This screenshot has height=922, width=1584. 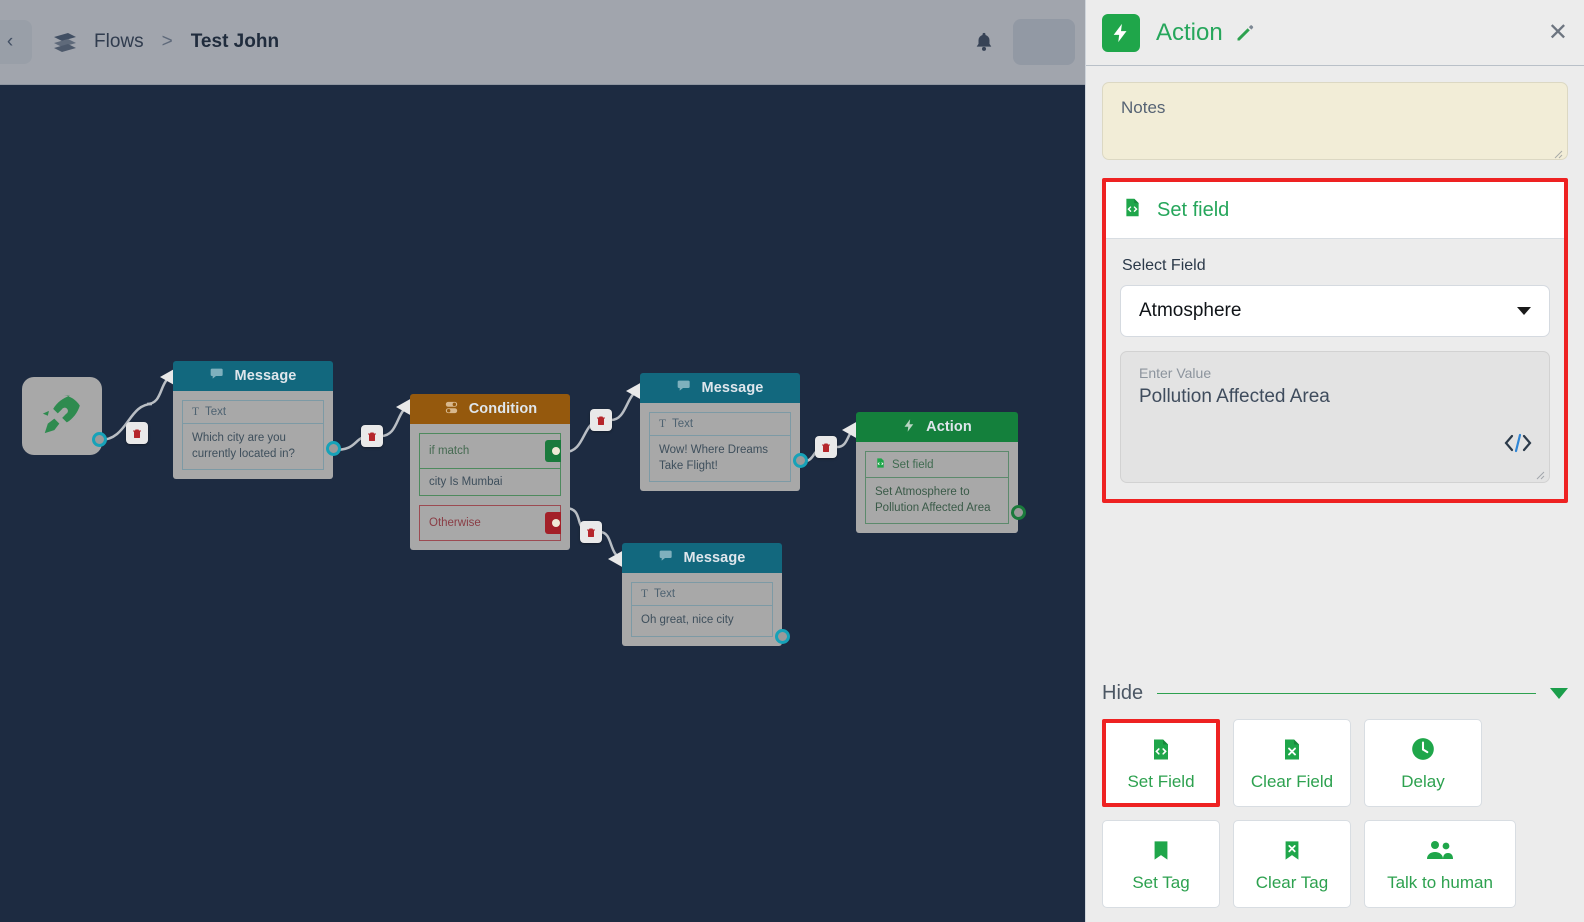 What do you see at coordinates (1423, 781) in the screenshot?
I see `action-card-label: Delay` at bounding box center [1423, 781].